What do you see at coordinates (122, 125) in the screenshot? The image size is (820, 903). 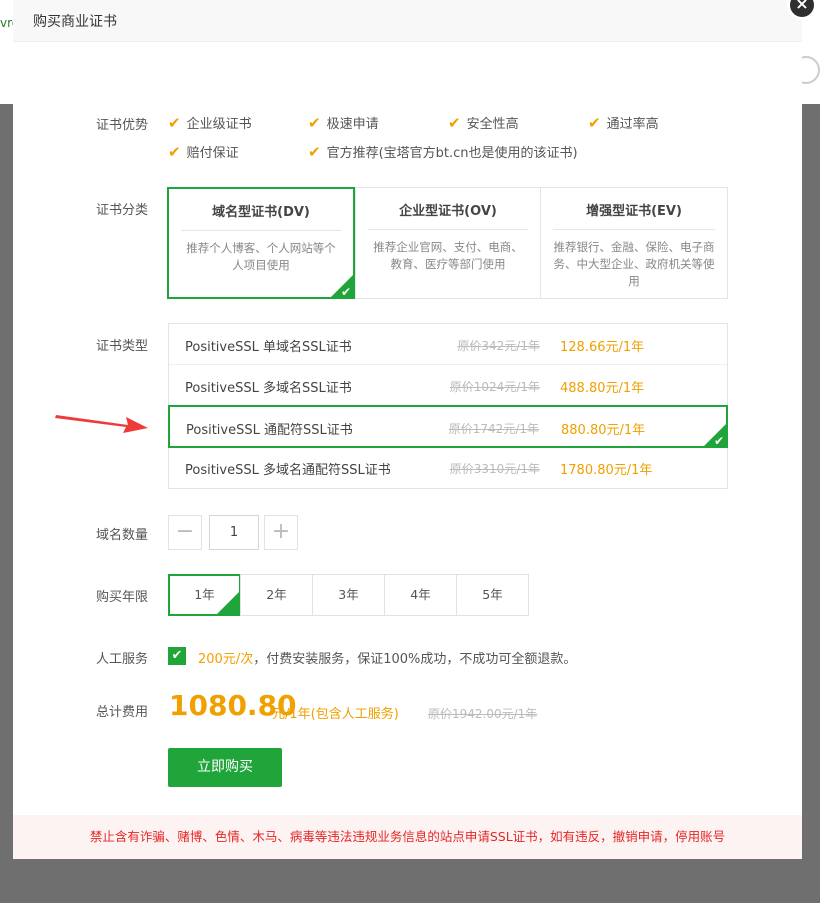 I see `advantages-label: 证书优势` at bounding box center [122, 125].